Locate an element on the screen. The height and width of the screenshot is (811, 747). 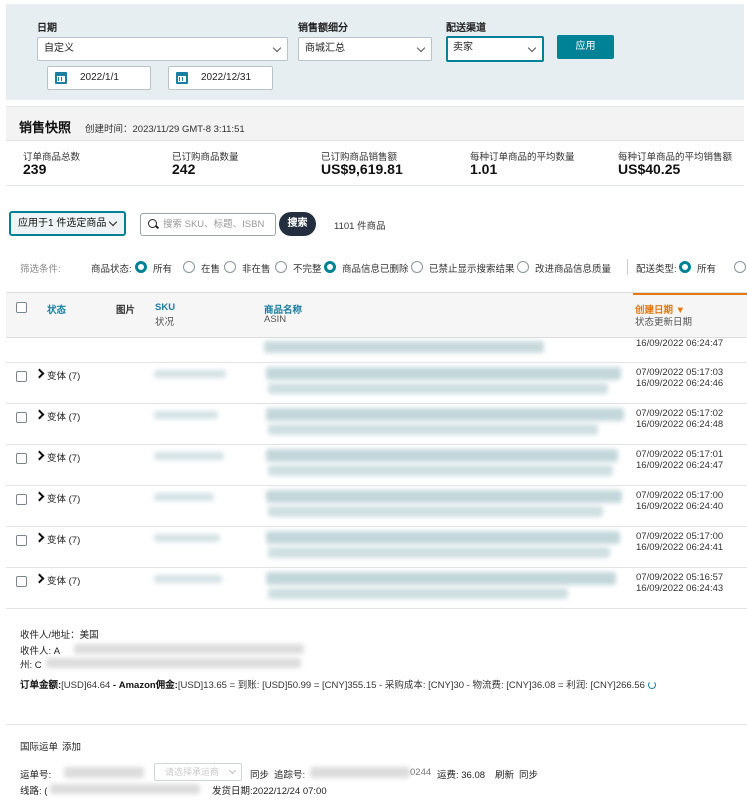
apply-button: 应用 is located at coordinates (585, 47).